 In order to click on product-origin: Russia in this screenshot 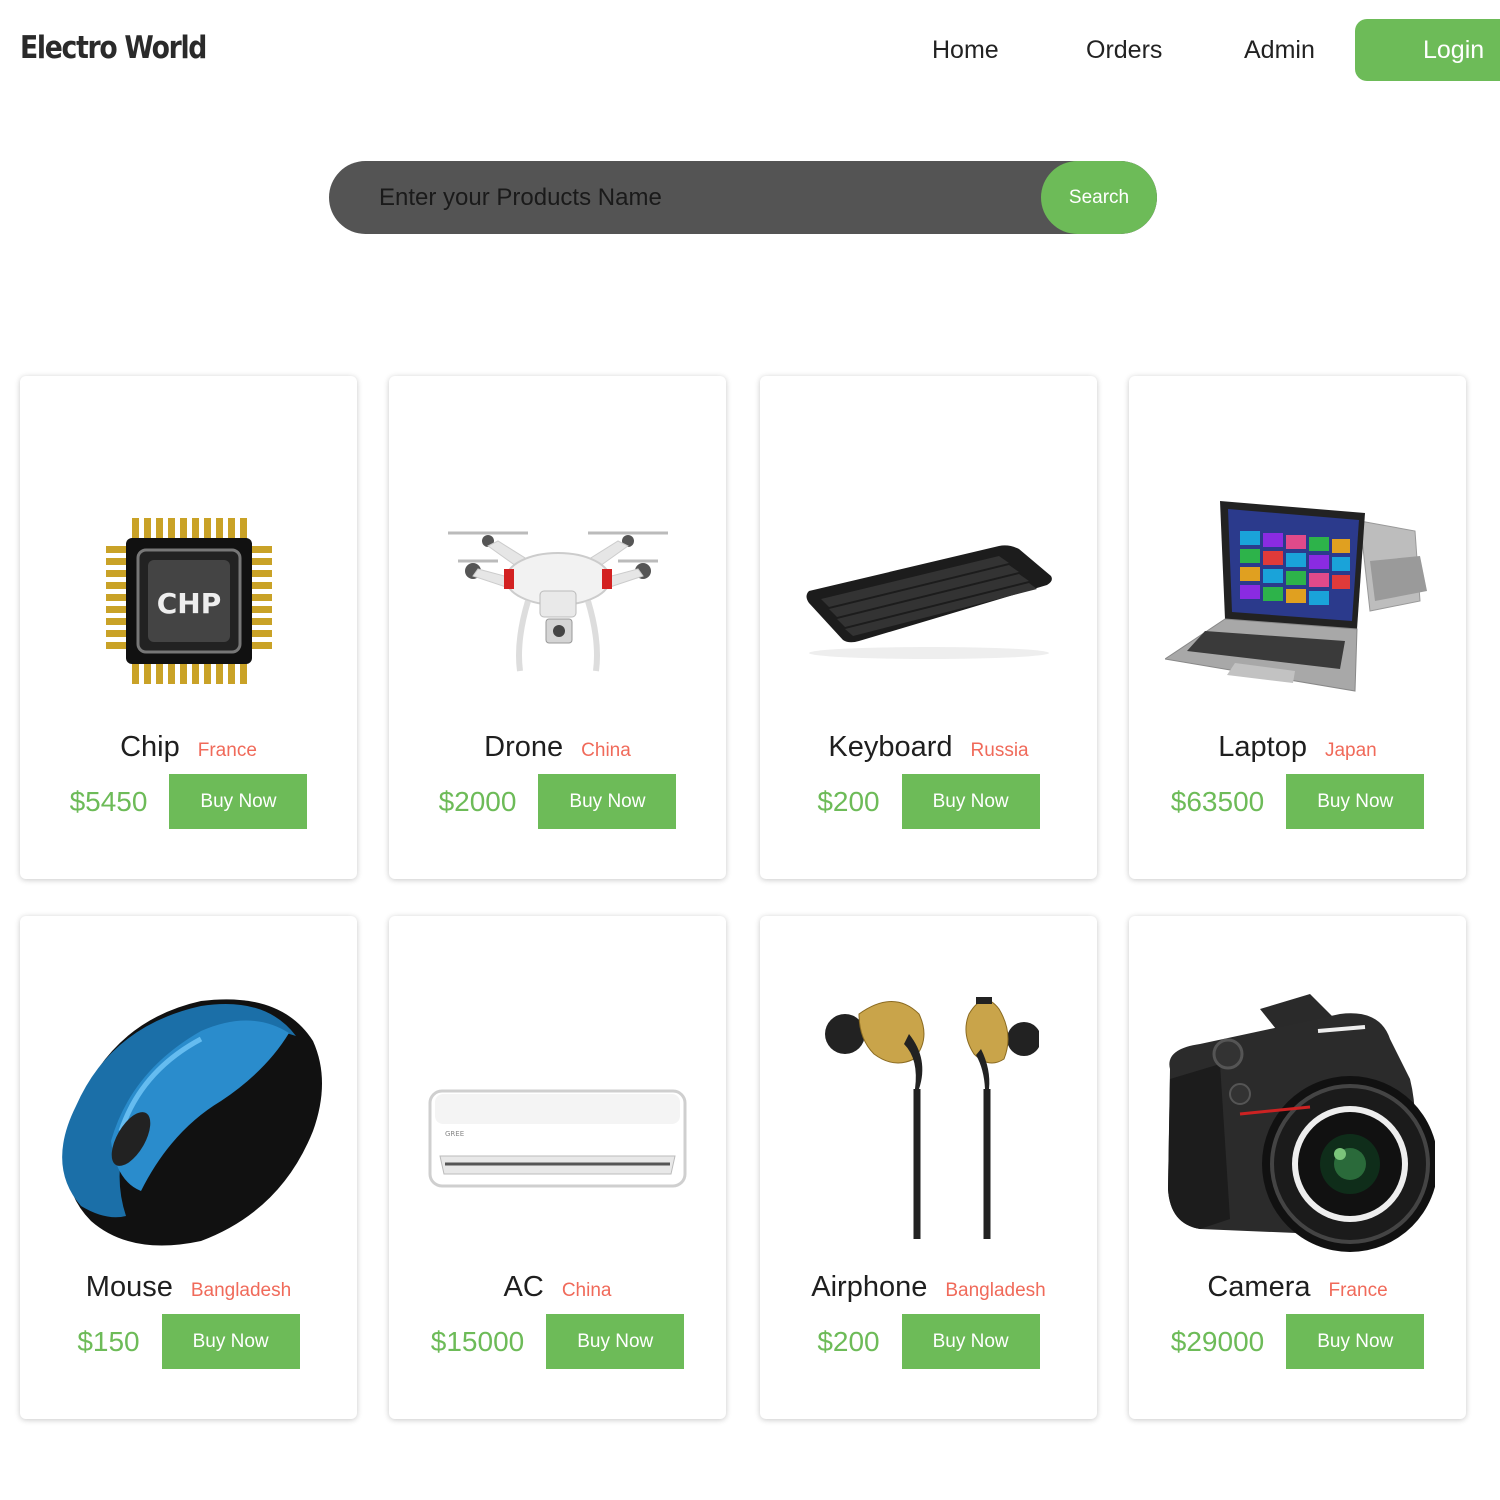, I will do `click(999, 750)`.